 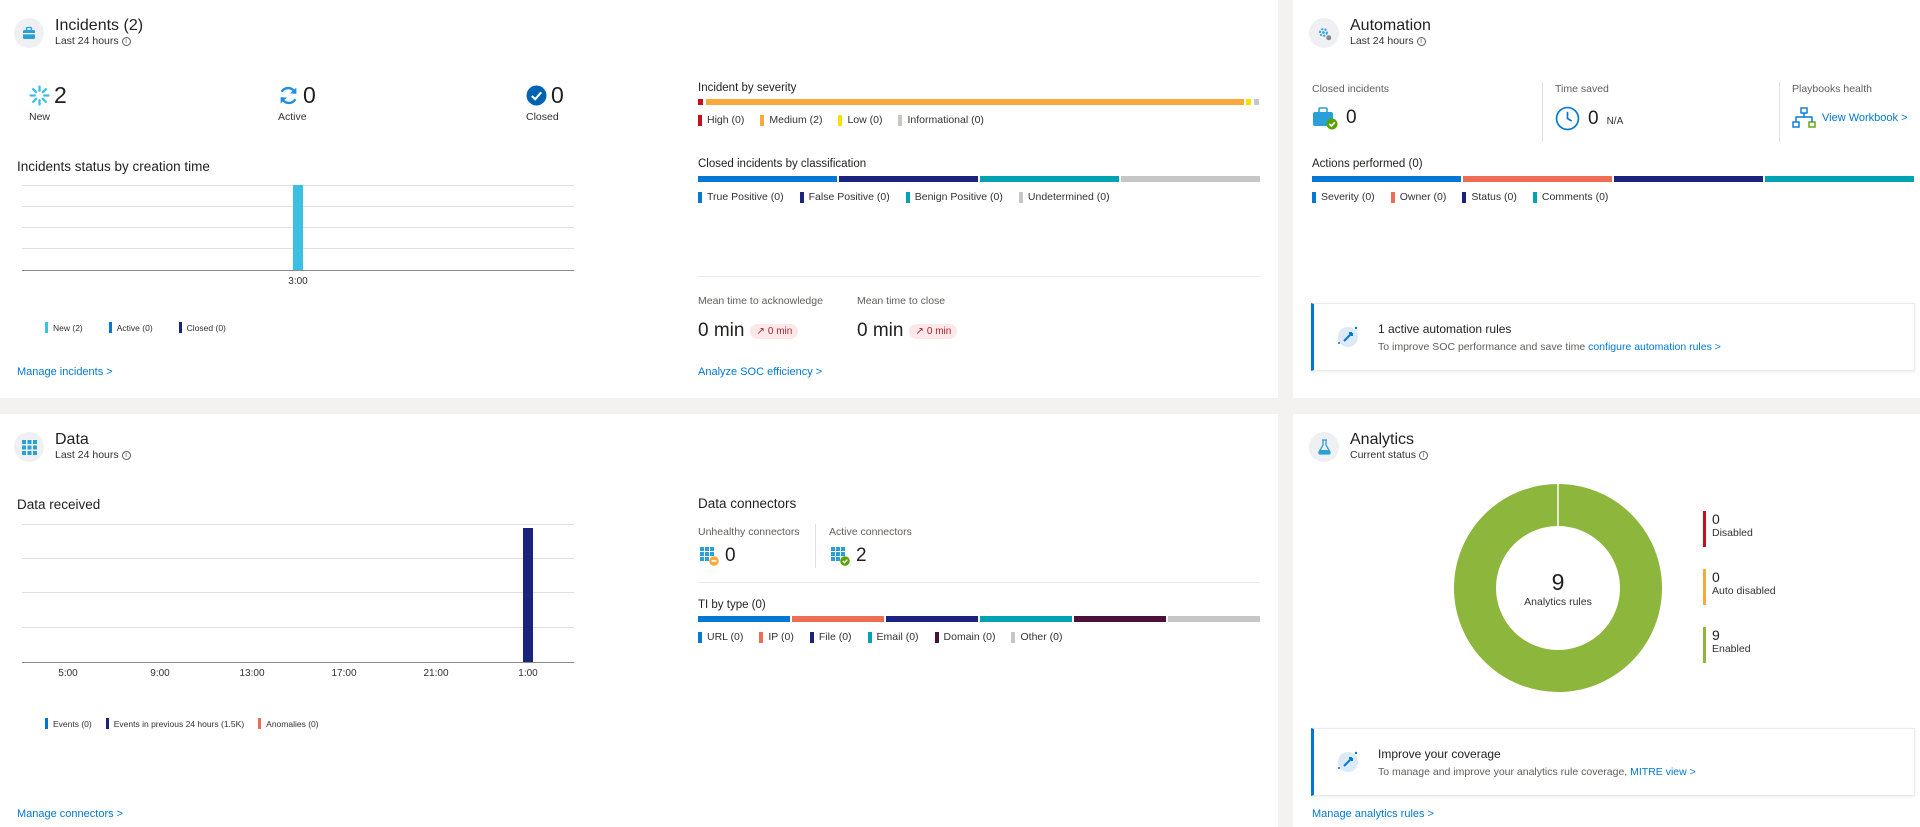 I want to click on unhealthy-connectors-label: Unhealthy connectors, so click(x=749, y=532).